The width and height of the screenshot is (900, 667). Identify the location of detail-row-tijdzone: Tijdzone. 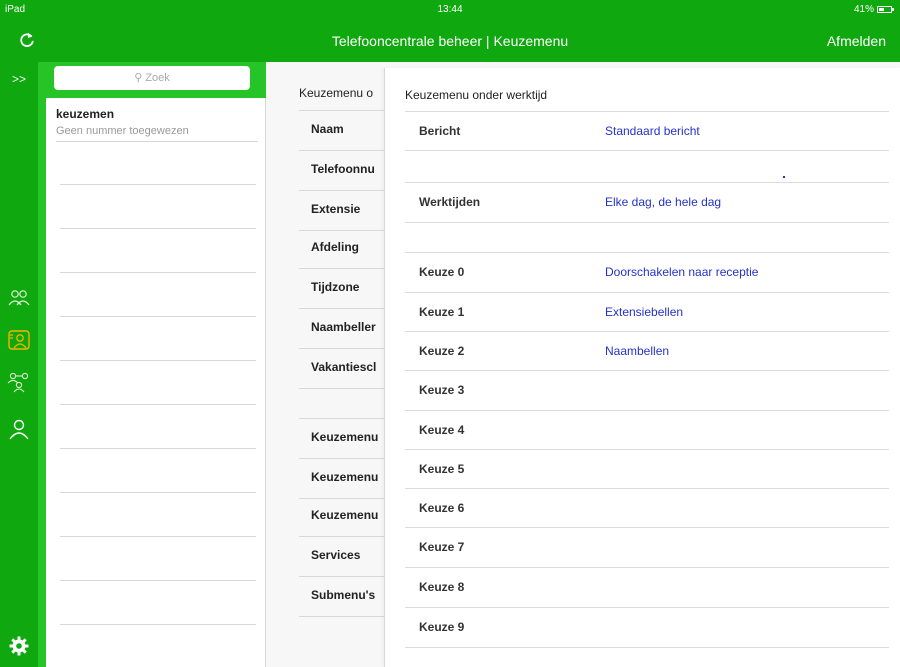
(344, 288).